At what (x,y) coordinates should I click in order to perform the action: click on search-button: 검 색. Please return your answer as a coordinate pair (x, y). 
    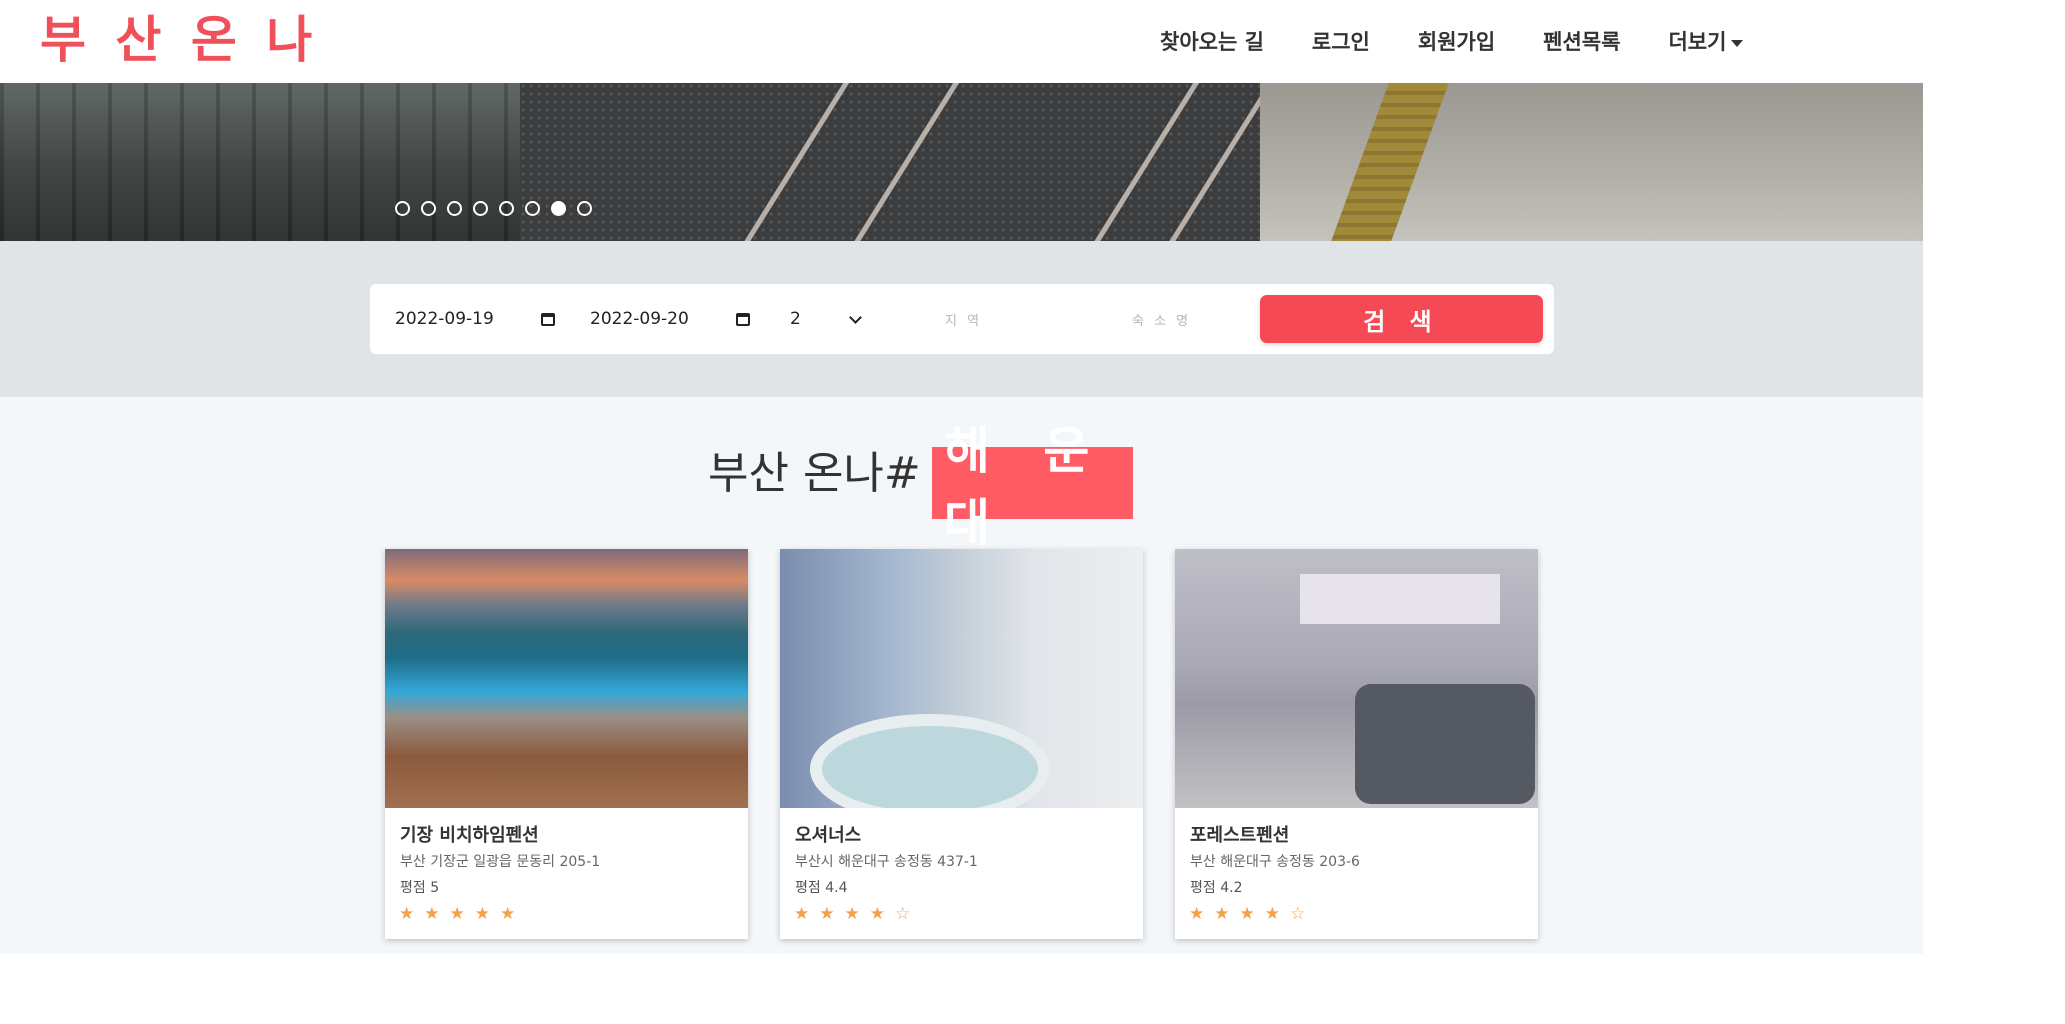
    Looking at the image, I should click on (1401, 319).